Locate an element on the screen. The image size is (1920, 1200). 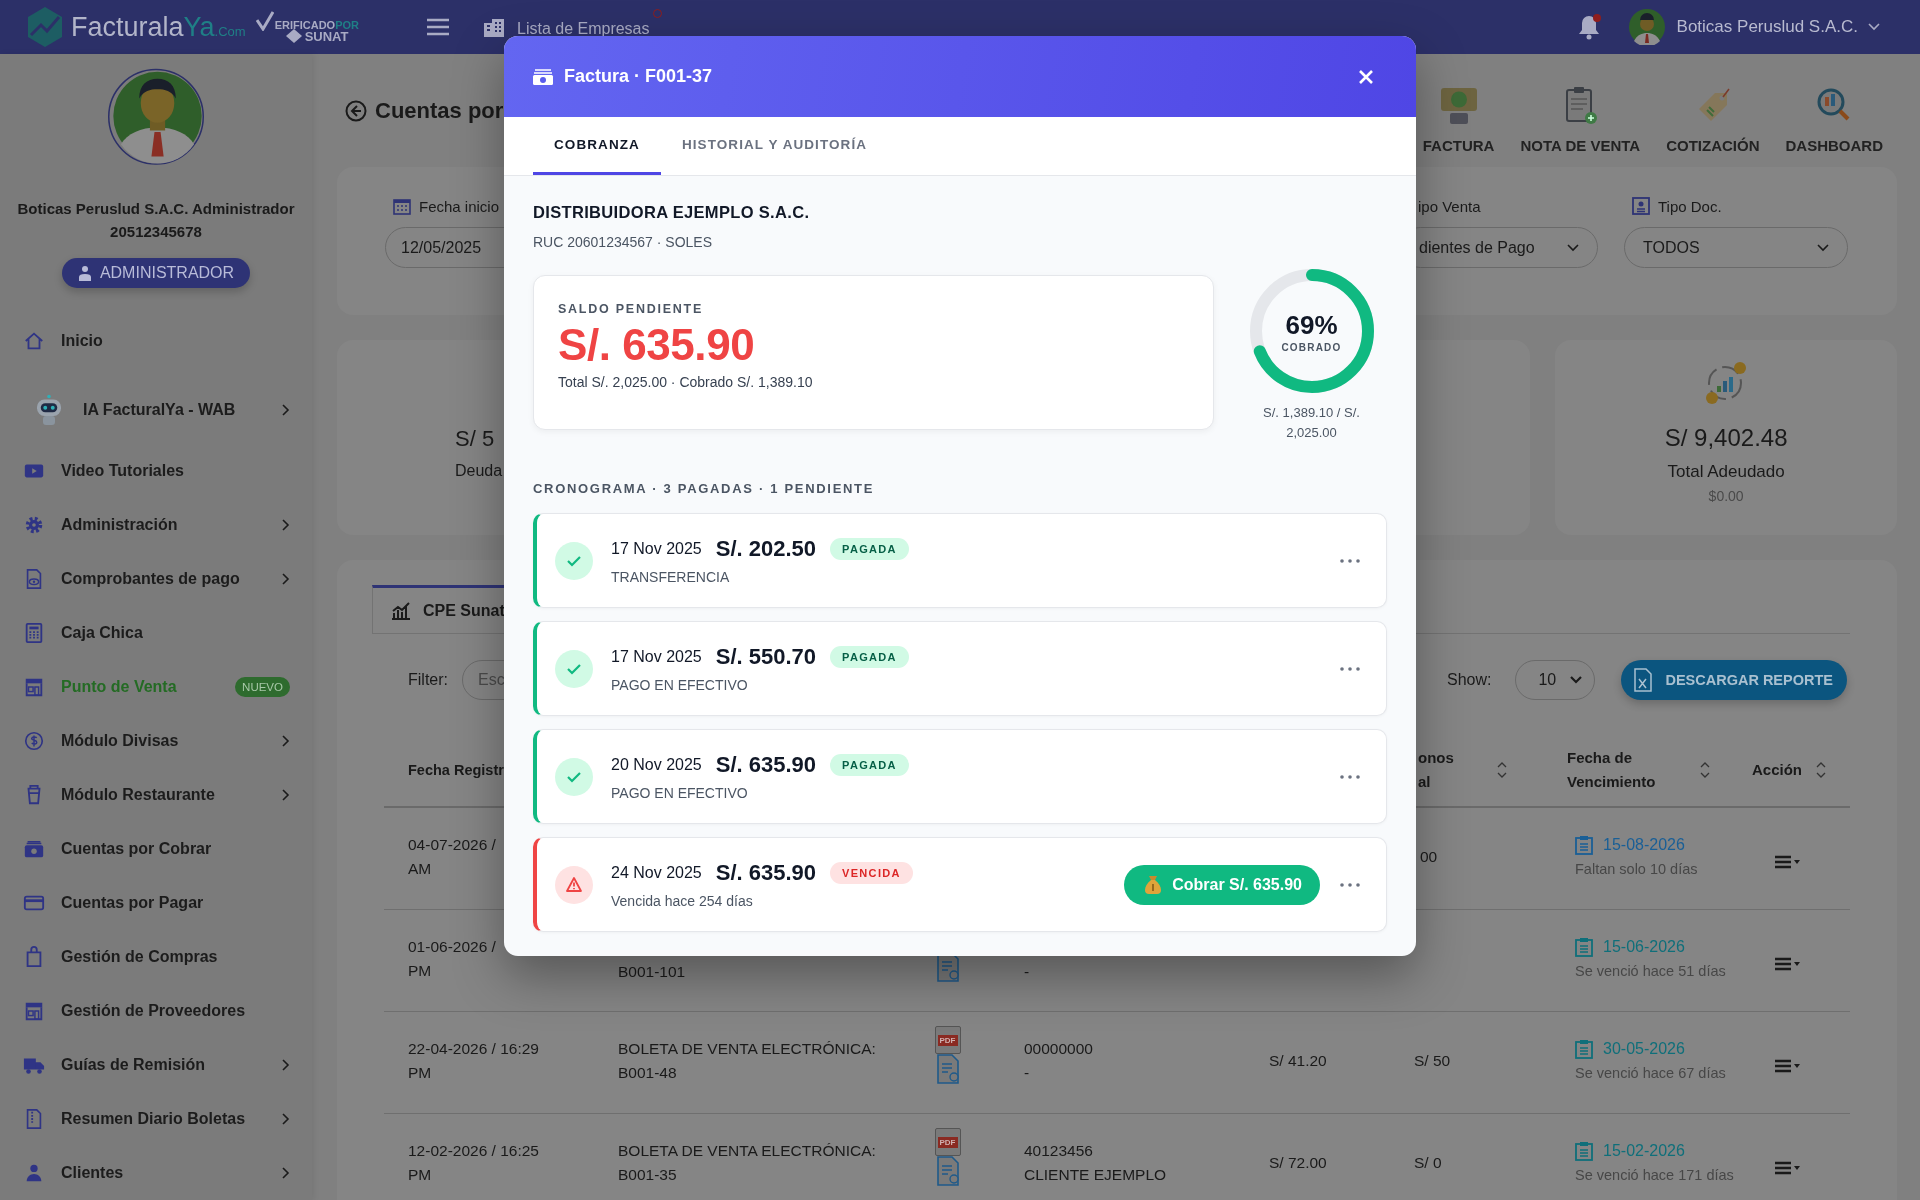
notification-icon is located at coordinates (1588, 27).